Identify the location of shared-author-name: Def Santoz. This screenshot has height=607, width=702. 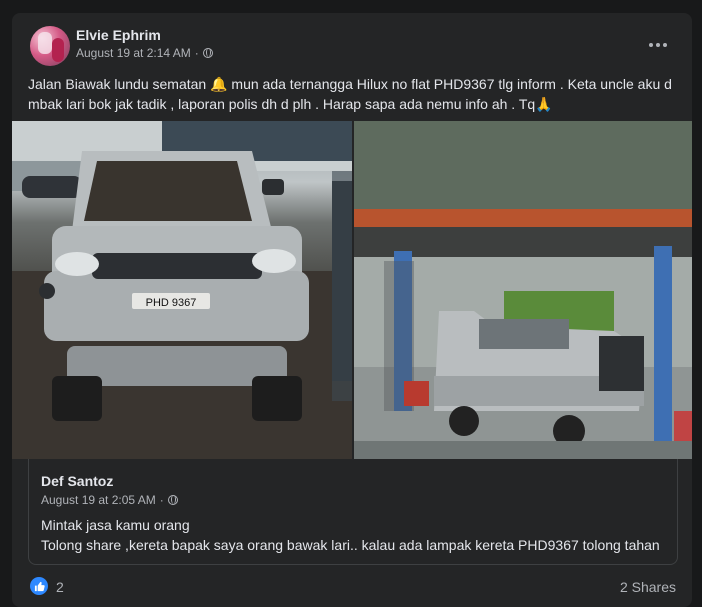
(77, 481).